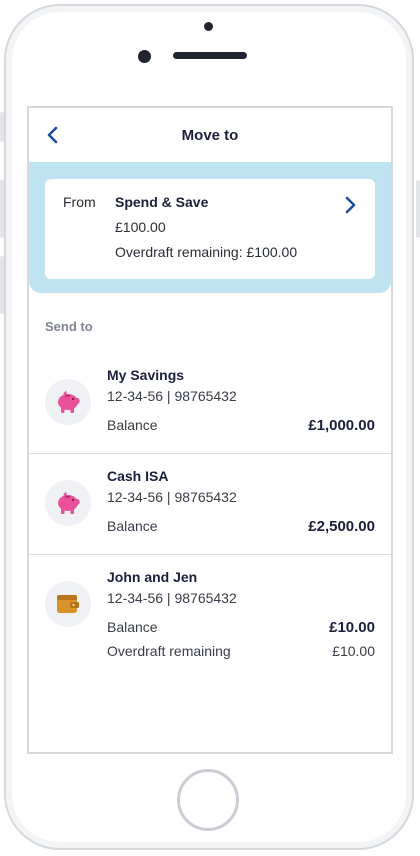 The width and height of the screenshot is (420, 856). I want to click on top-bar: Move to, so click(210, 135).